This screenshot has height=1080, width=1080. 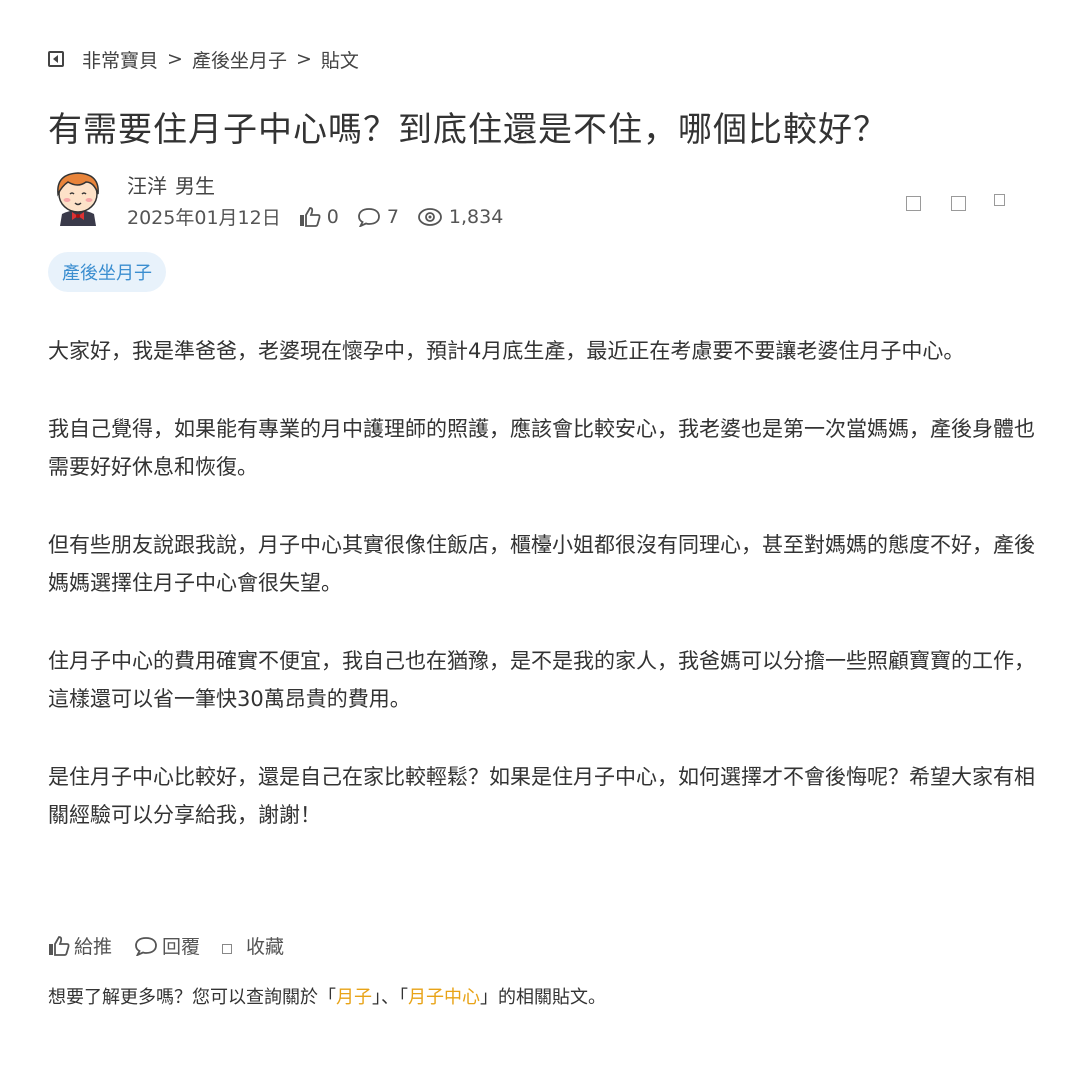 I want to click on like-count: 0, so click(x=319, y=217).